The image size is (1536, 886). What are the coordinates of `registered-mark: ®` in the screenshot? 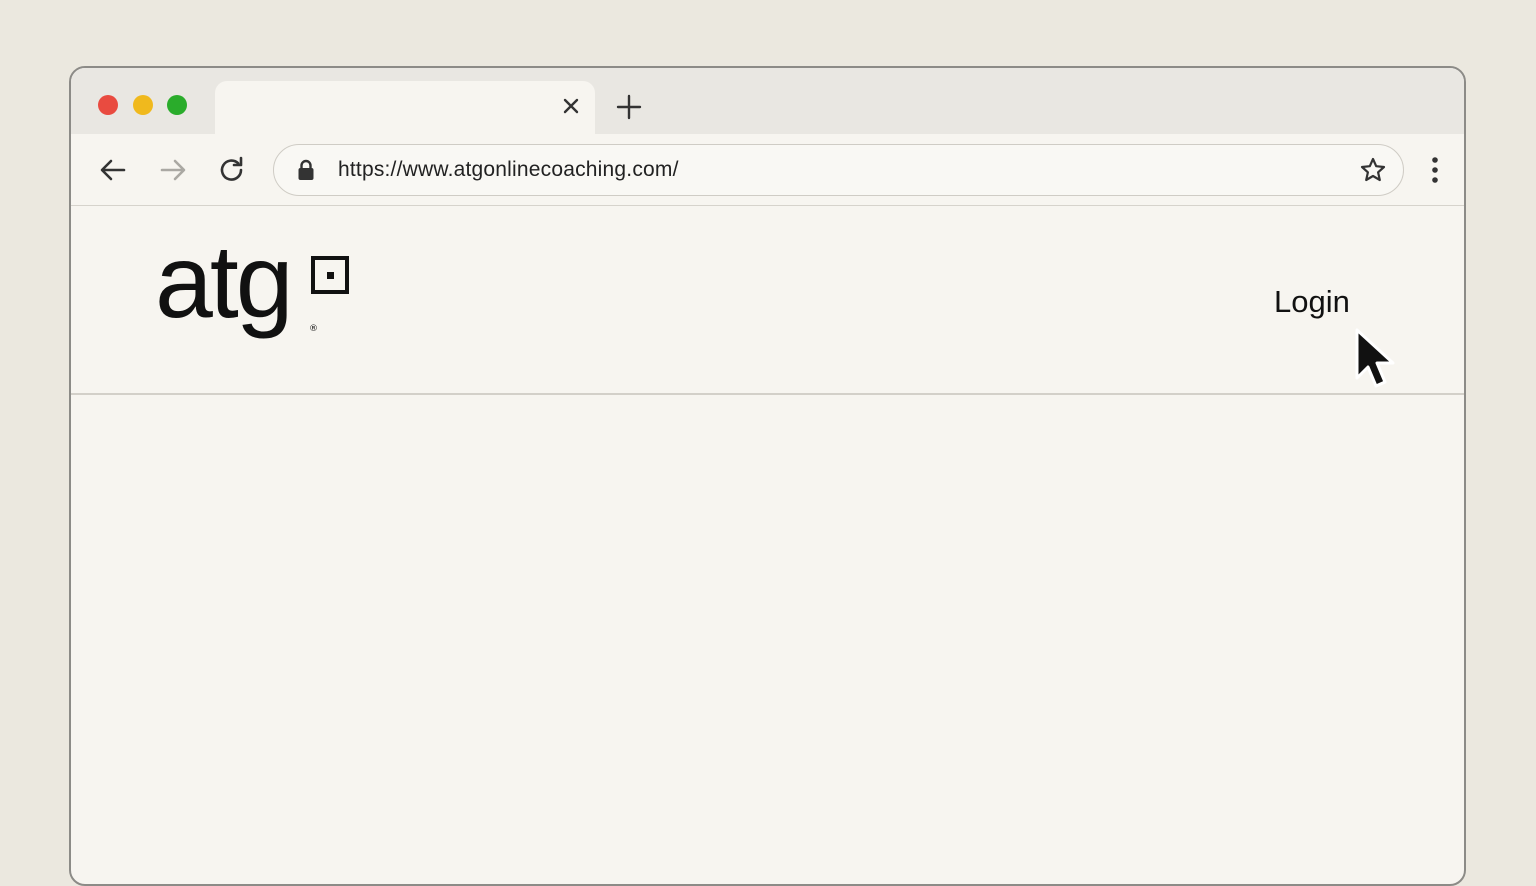 It's located at (313, 329).